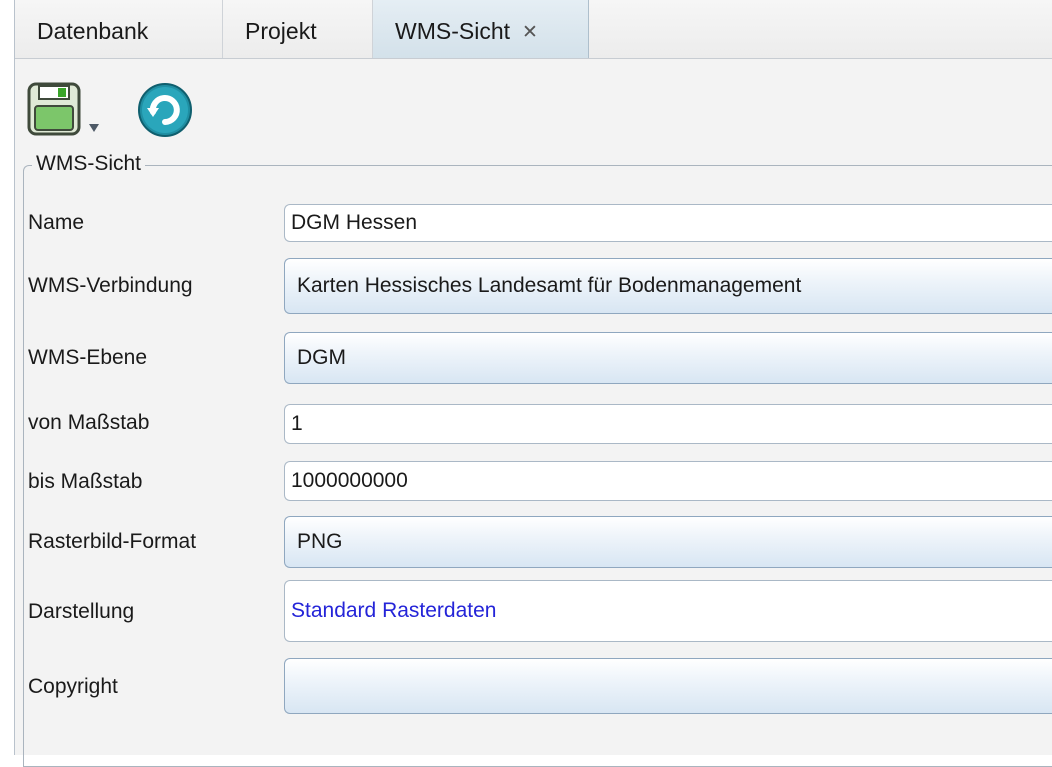 The width and height of the screenshot is (1052, 767). Describe the element at coordinates (119, 29) in the screenshot. I see `tab-datenbank: Datenbank` at that location.